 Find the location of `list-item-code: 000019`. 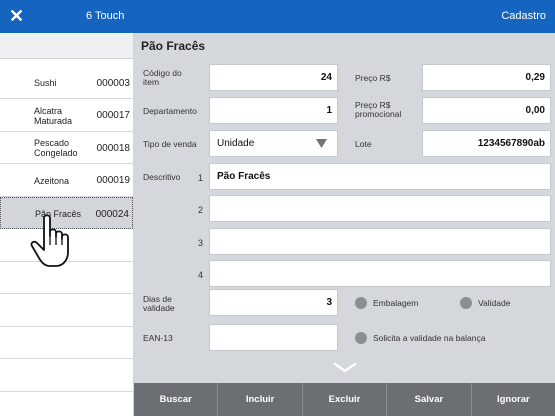

list-item-code: 000019 is located at coordinates (113, 180).